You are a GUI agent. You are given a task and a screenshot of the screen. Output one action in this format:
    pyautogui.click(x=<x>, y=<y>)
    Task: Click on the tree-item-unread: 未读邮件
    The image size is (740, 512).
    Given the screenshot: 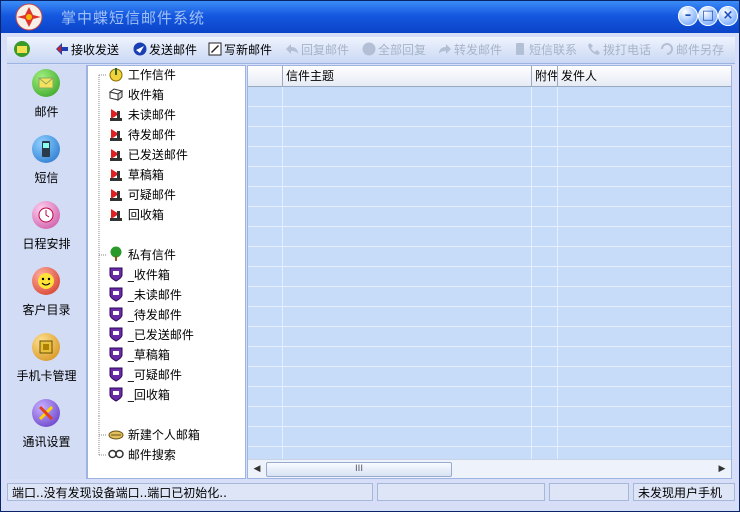 What is the action you would take?
    pyautogui.click(x=142, y=115)
    